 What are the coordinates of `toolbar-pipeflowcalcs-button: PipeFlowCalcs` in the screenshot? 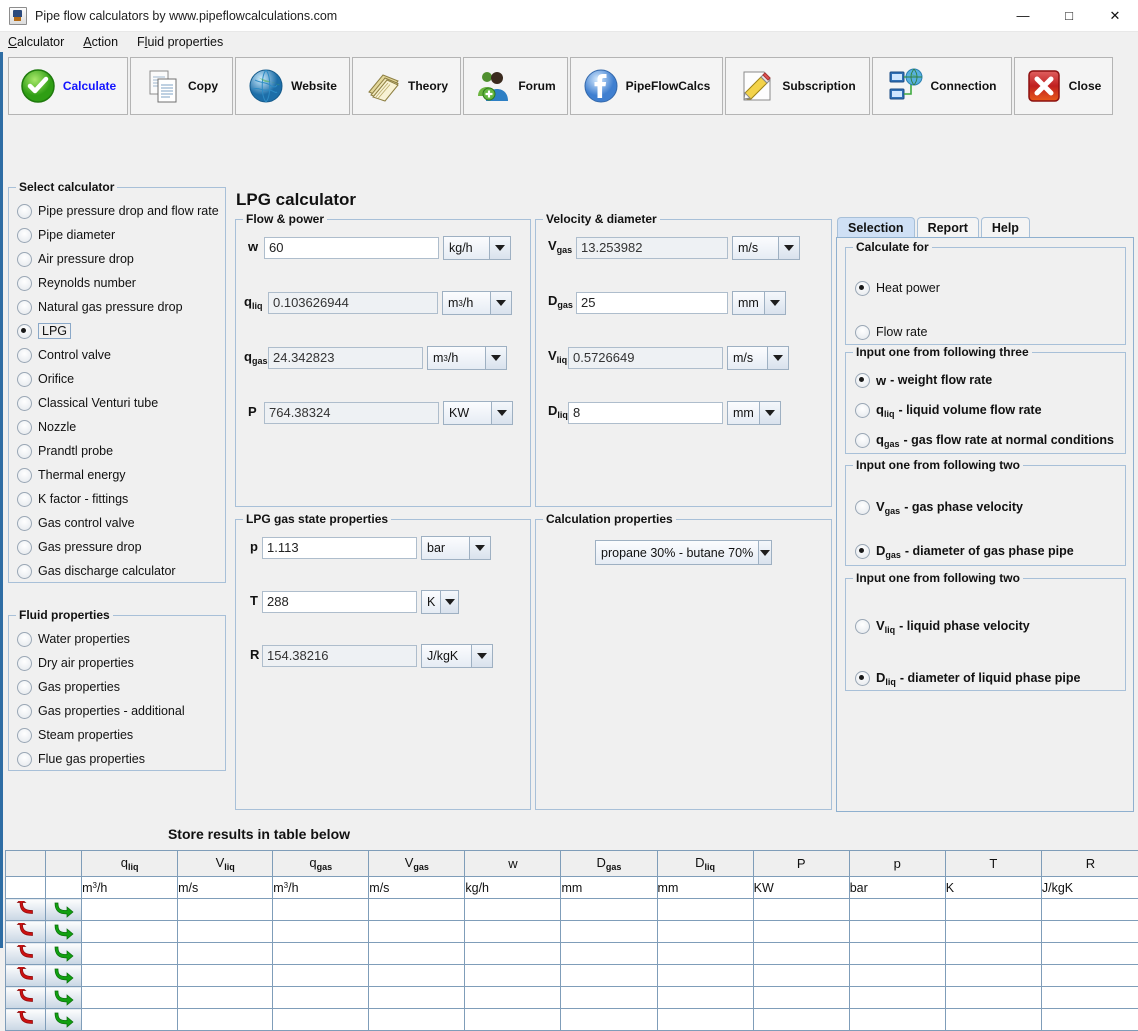 It's located at (646, 86).